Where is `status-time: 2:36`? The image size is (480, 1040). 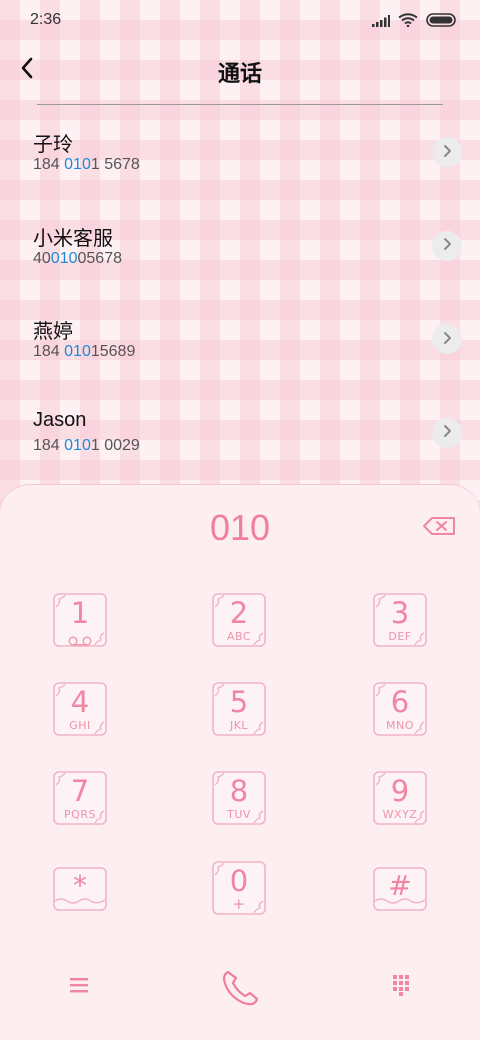 status-time: 2:36 is located at coordinates (46, 19).